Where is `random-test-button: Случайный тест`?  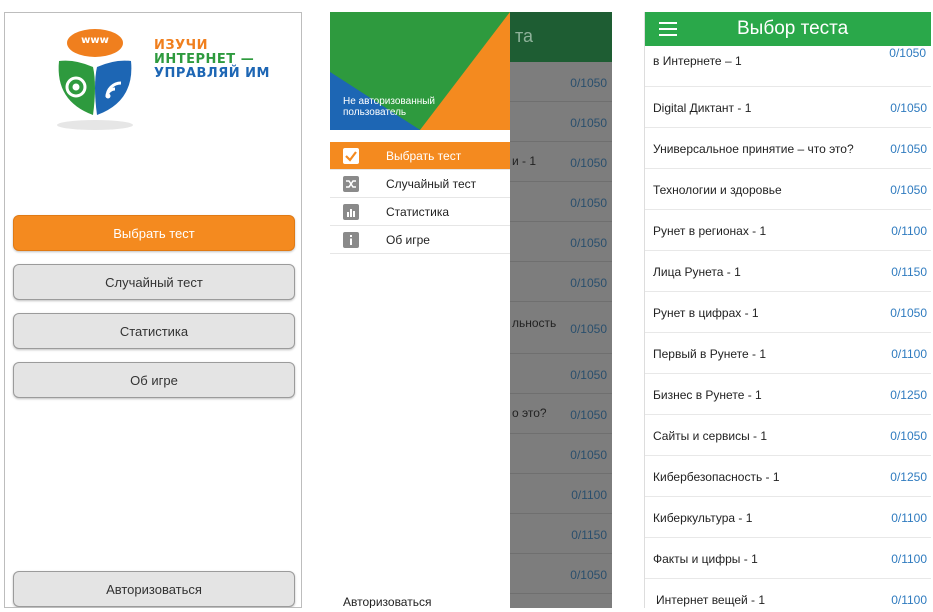 random-test-button: Случайный тест is located at coordinates (154, 282).